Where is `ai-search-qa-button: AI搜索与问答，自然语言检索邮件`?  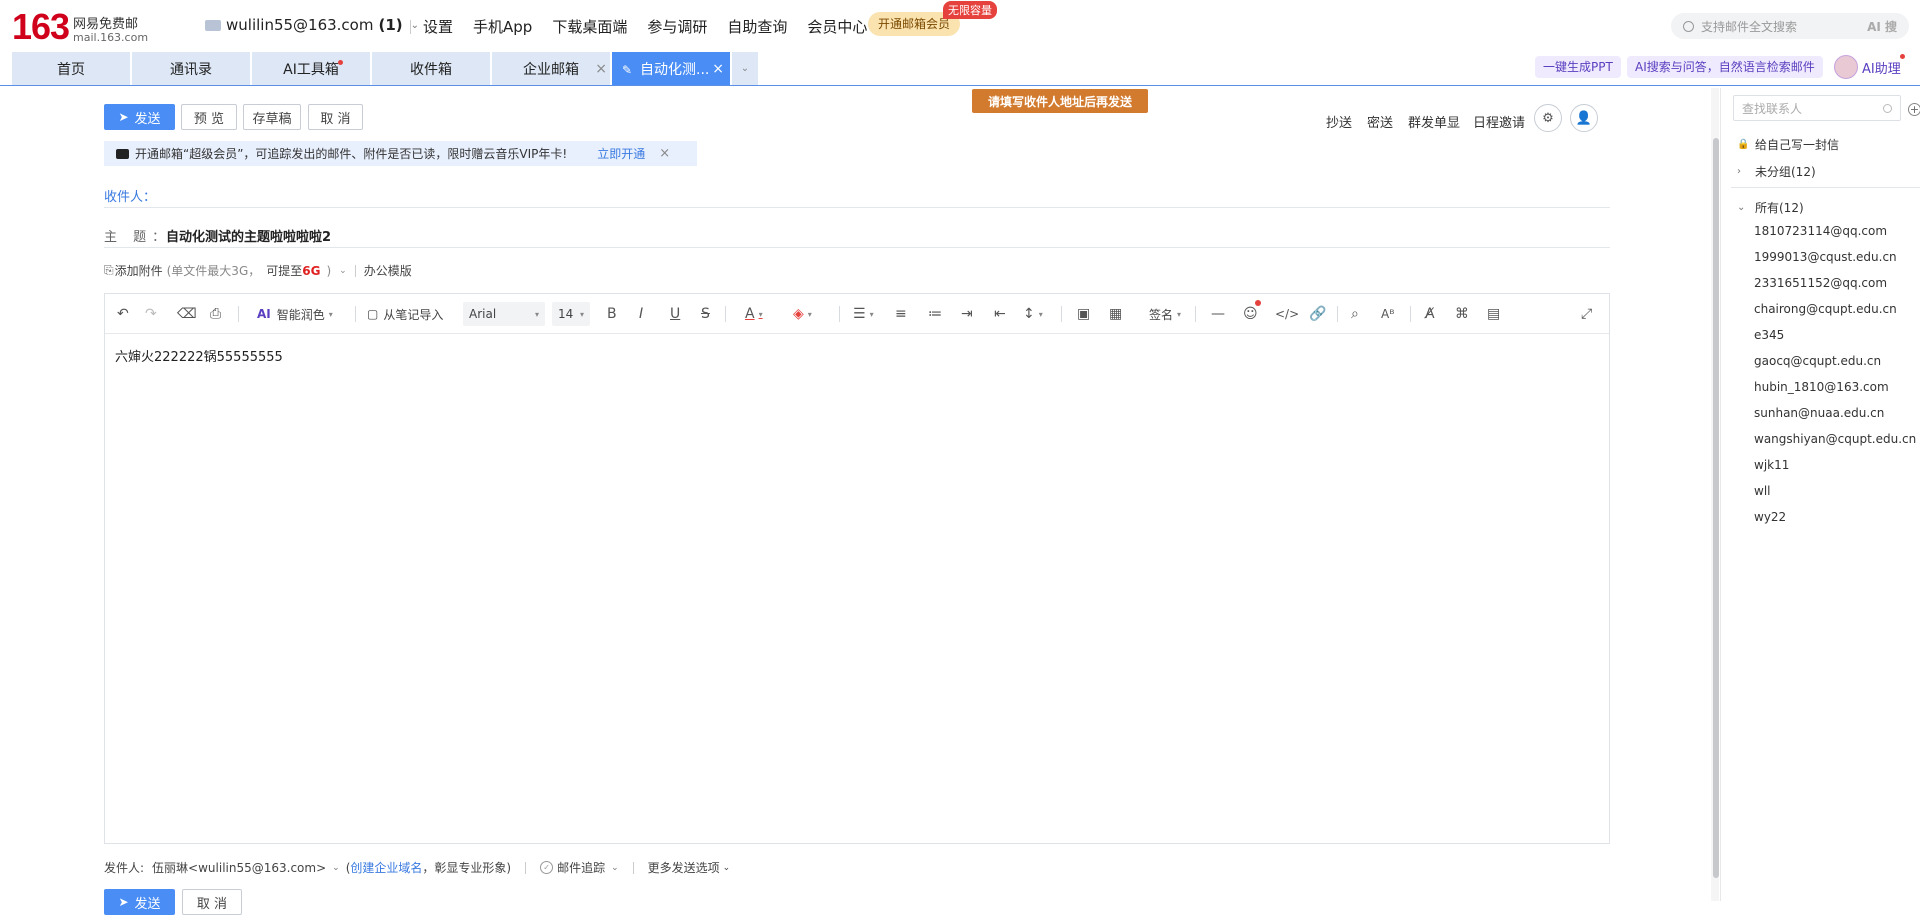 ai-search-qa-button: AI搜索与问答，自然语言检索邮件 is located at coordinates (1725, 67).